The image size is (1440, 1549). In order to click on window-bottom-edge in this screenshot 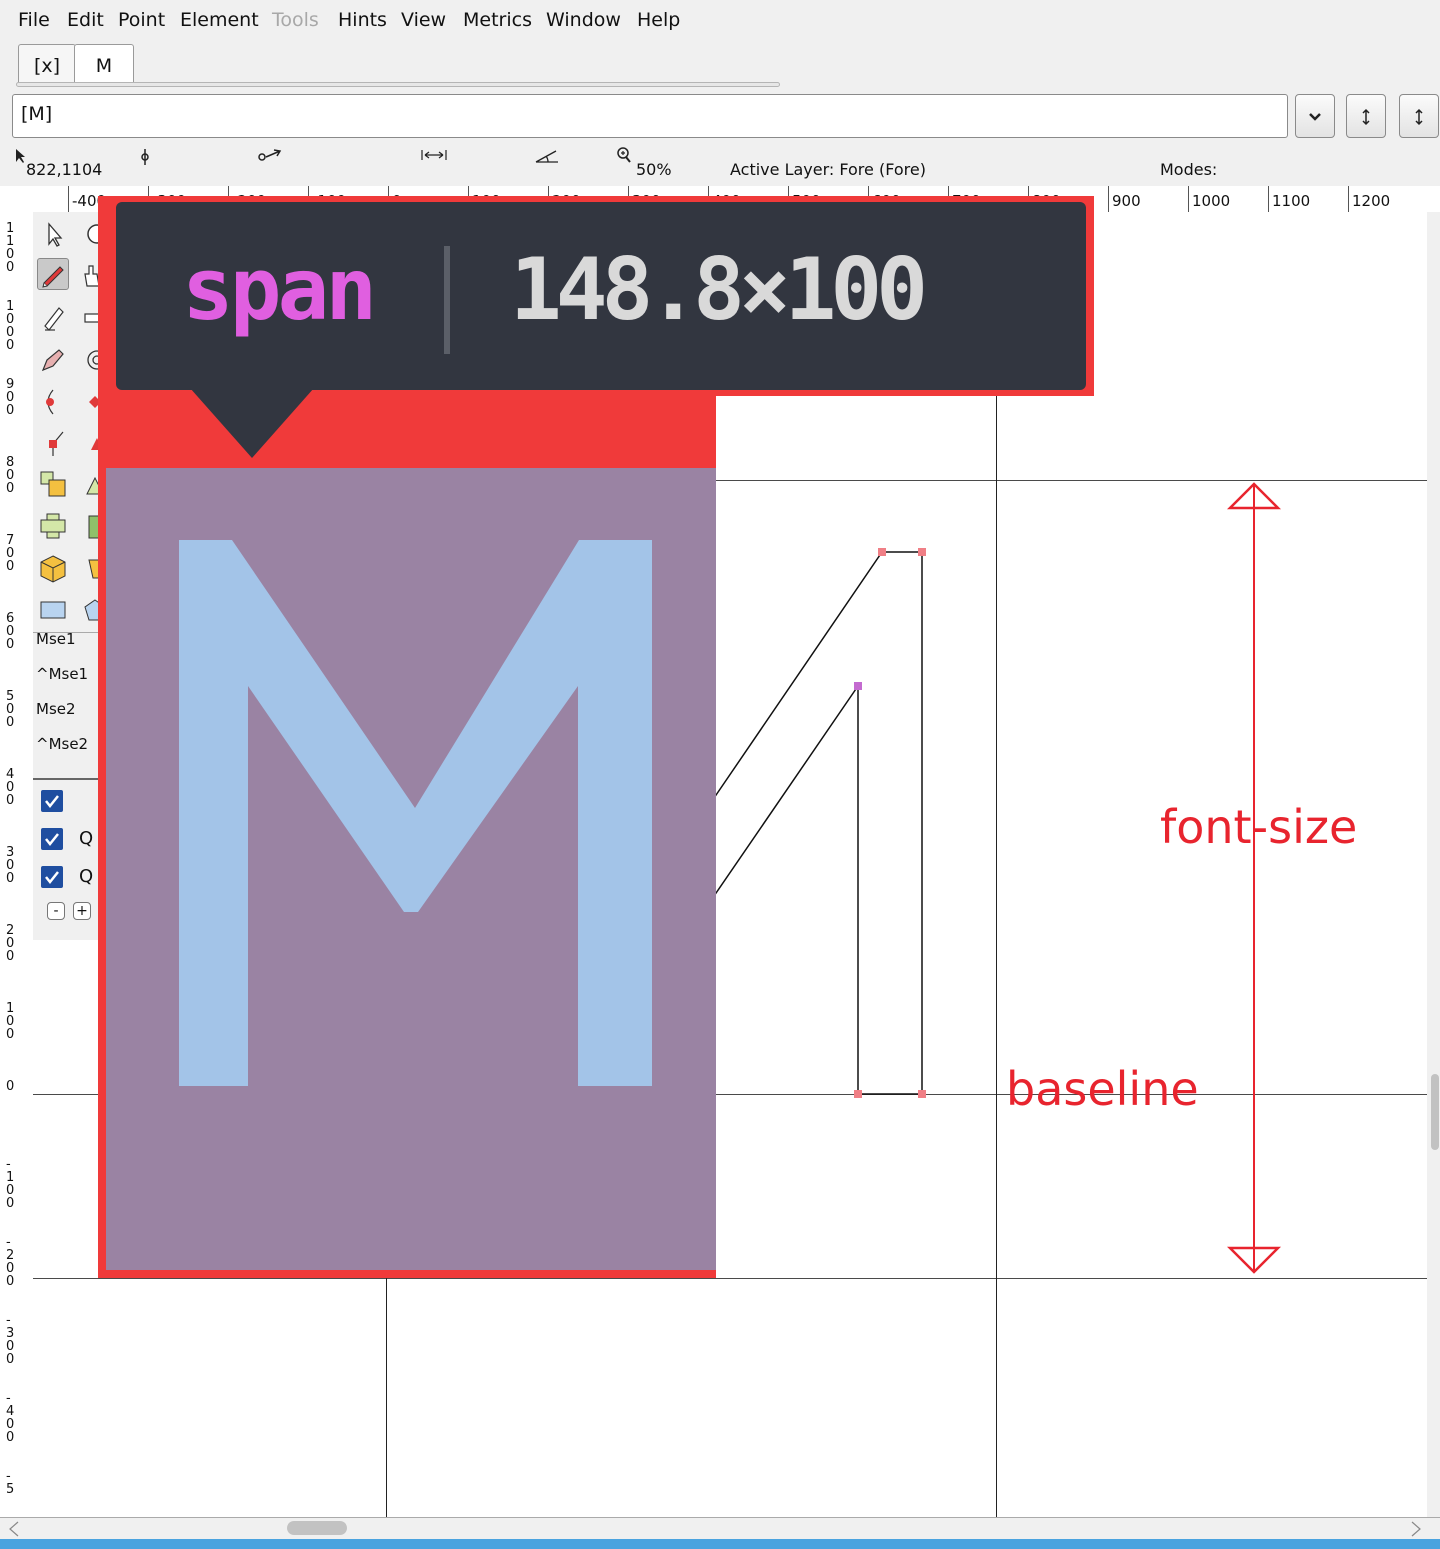, I will do `click(720, 1544)`.